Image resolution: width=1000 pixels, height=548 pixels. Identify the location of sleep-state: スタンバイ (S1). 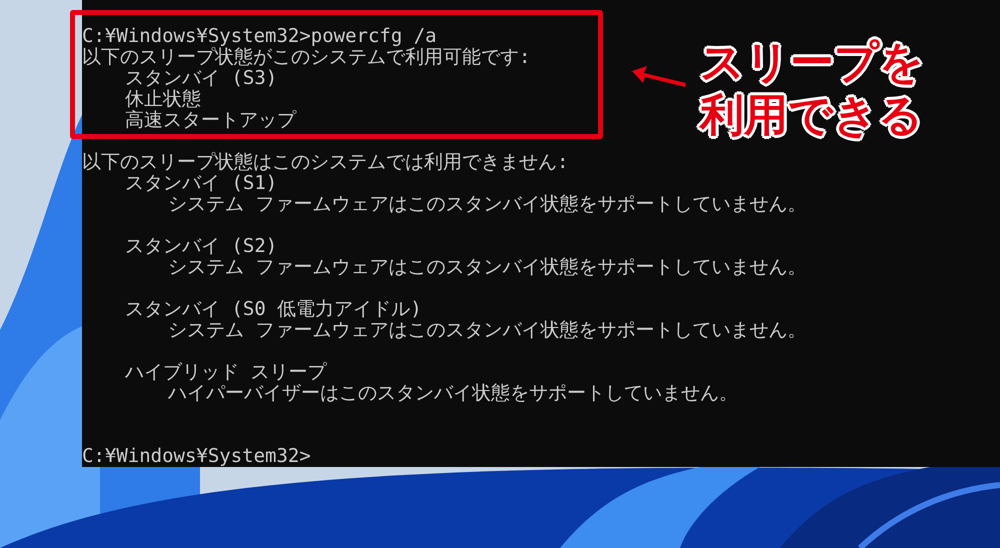
(201, 183).